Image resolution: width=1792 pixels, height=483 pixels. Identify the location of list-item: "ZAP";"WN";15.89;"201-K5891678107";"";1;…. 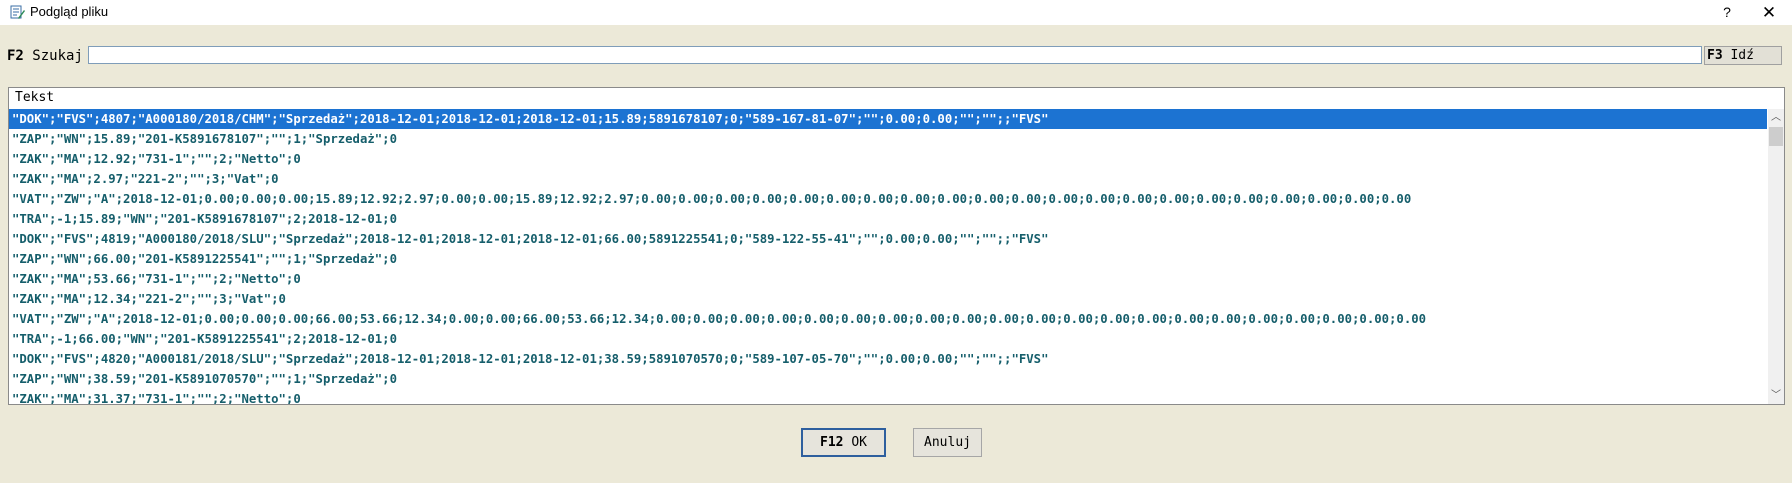
(888, 139).